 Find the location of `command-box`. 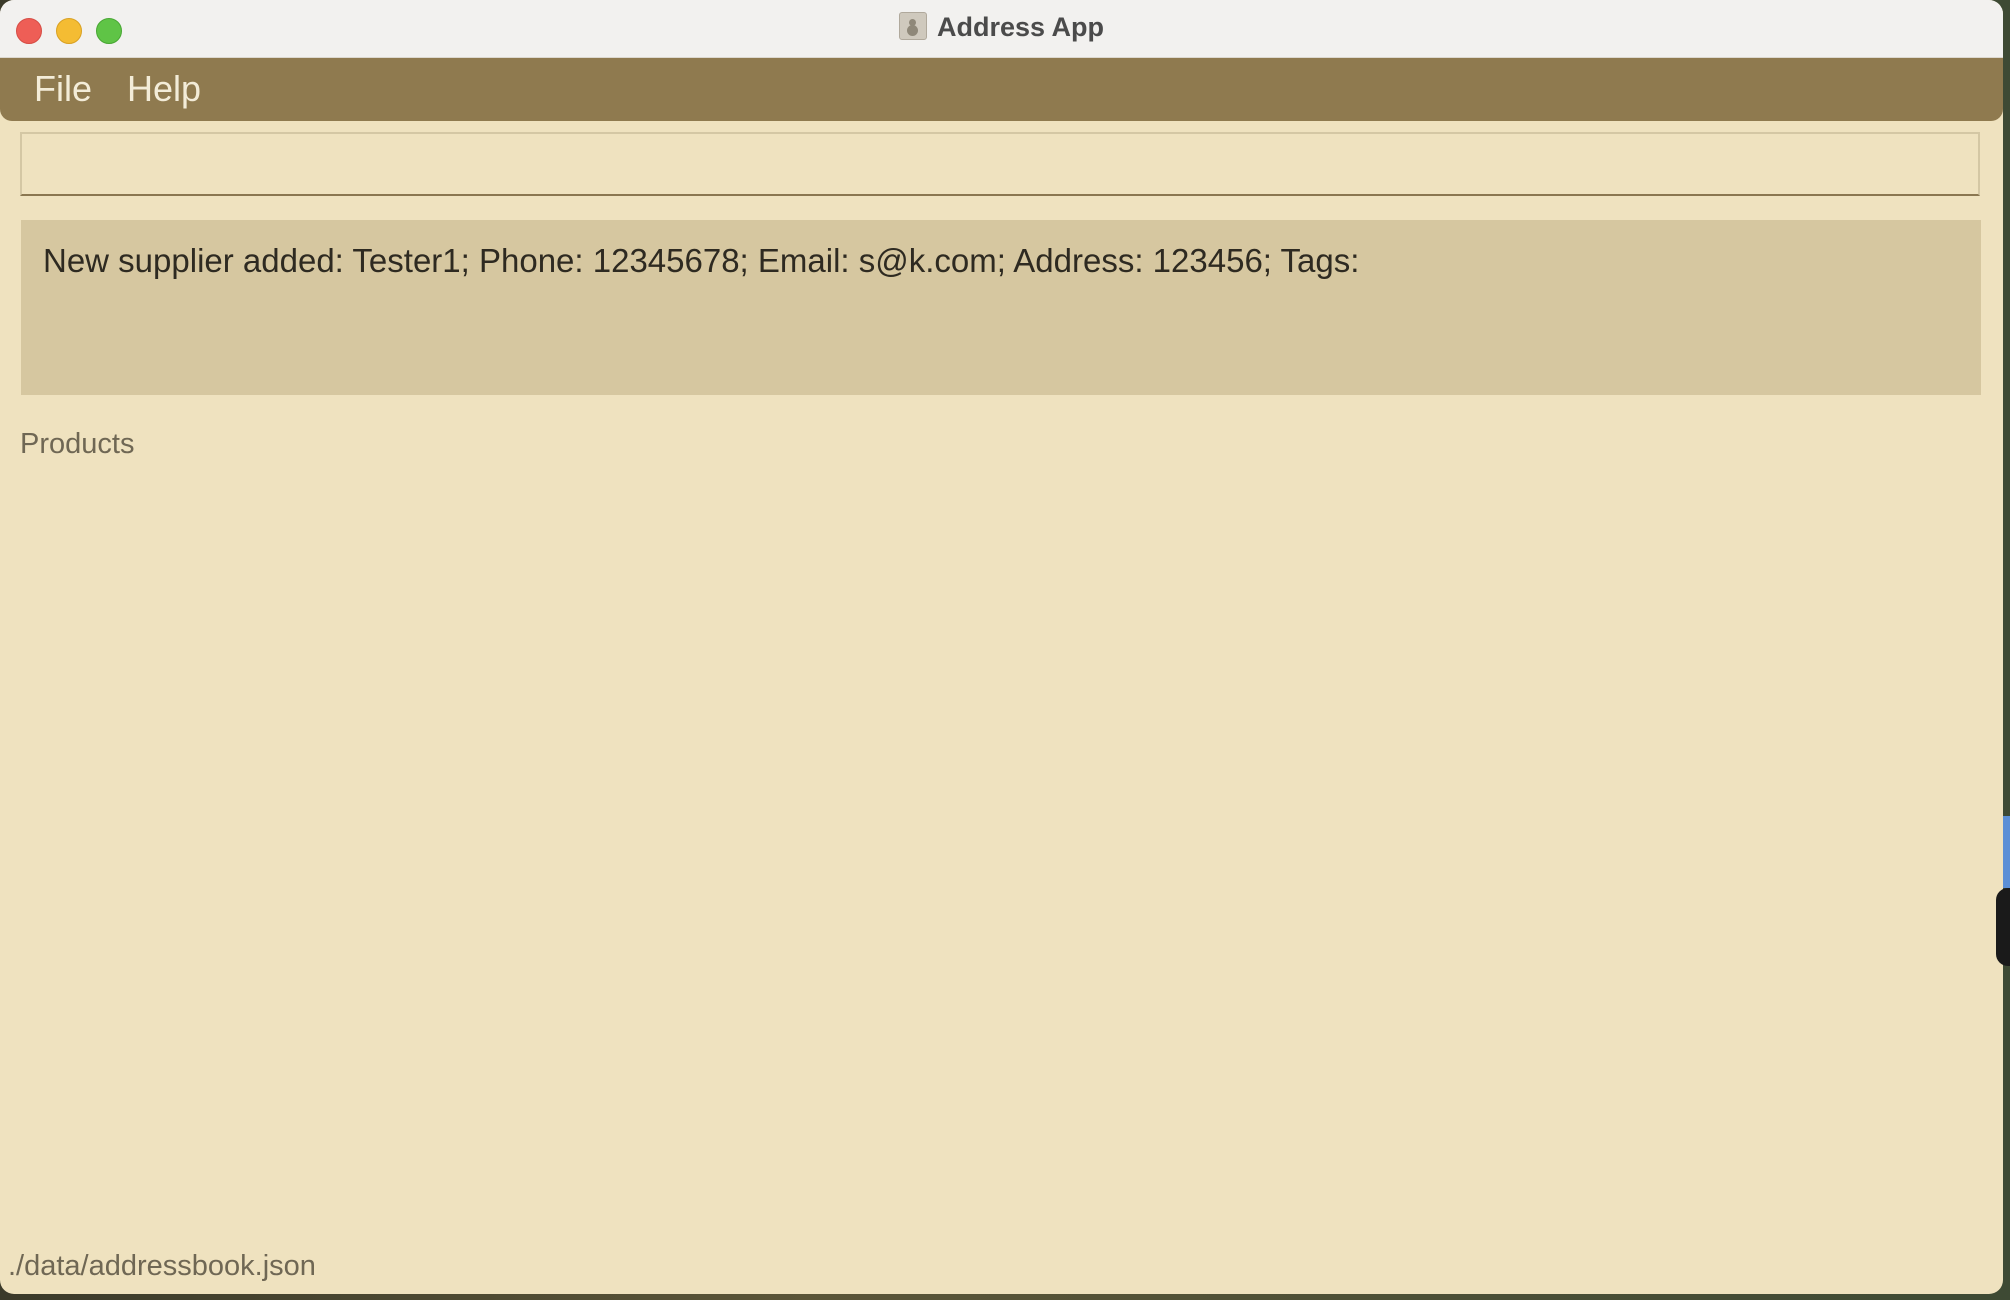

command-box is located at coordinates (1000, 164).